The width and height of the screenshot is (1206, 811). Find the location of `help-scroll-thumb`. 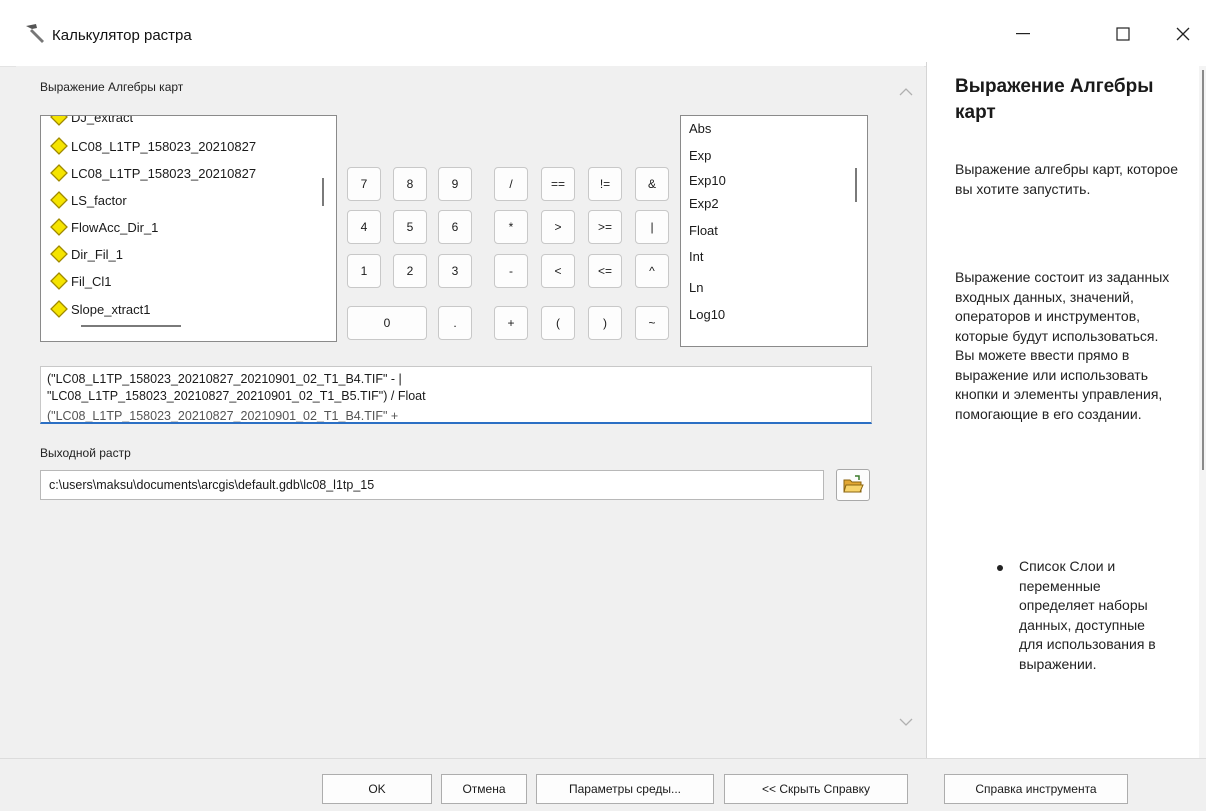

help-scroll-thumb is located at coordinates (1203, 270).